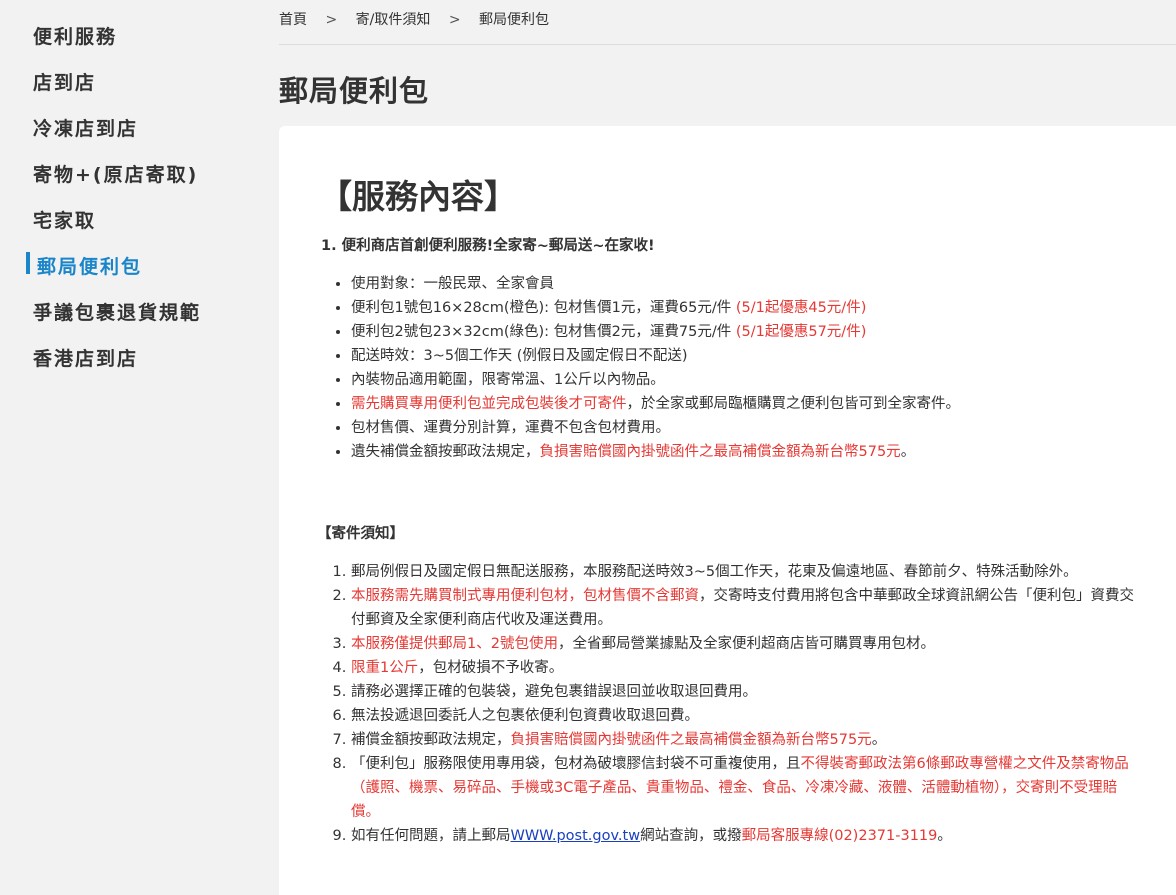 The width and height of the screenshot is (1176, 895). What do you see at coordinates (28, 263) in the screenshot?
I see `active-indicator` at bounding box center [28, 263].